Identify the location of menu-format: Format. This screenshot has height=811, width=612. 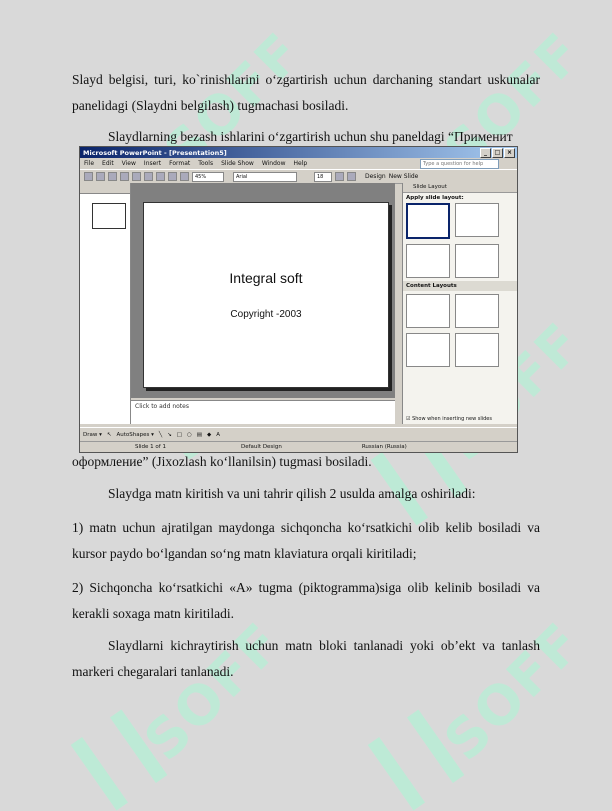
(179, 163).